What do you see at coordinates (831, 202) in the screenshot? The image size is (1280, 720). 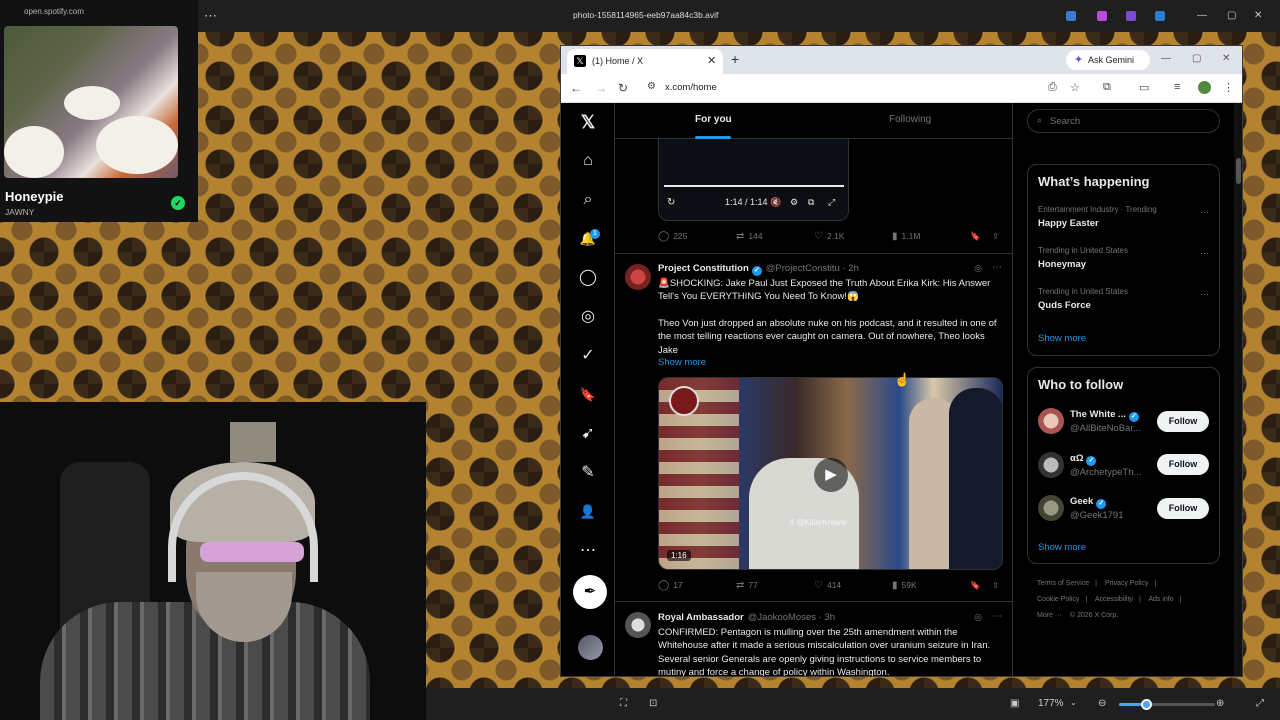 I see `fullscreen-icon: ⤢` at bounding box center [831, 202].